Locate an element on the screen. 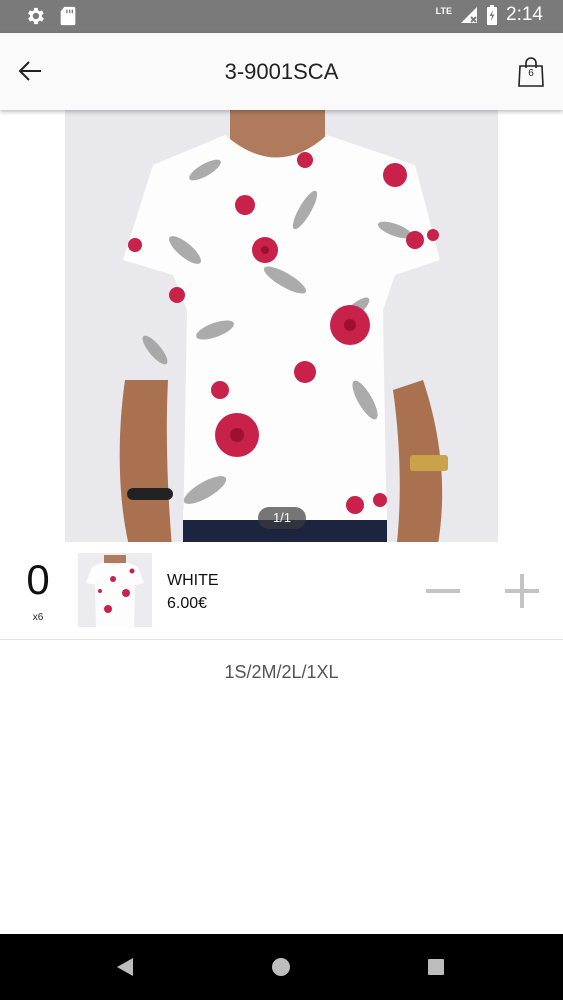 The image size is (563, 1000). variant-row: 0 x6 WHITE 6.00€ is located at coordinates (281, 591).